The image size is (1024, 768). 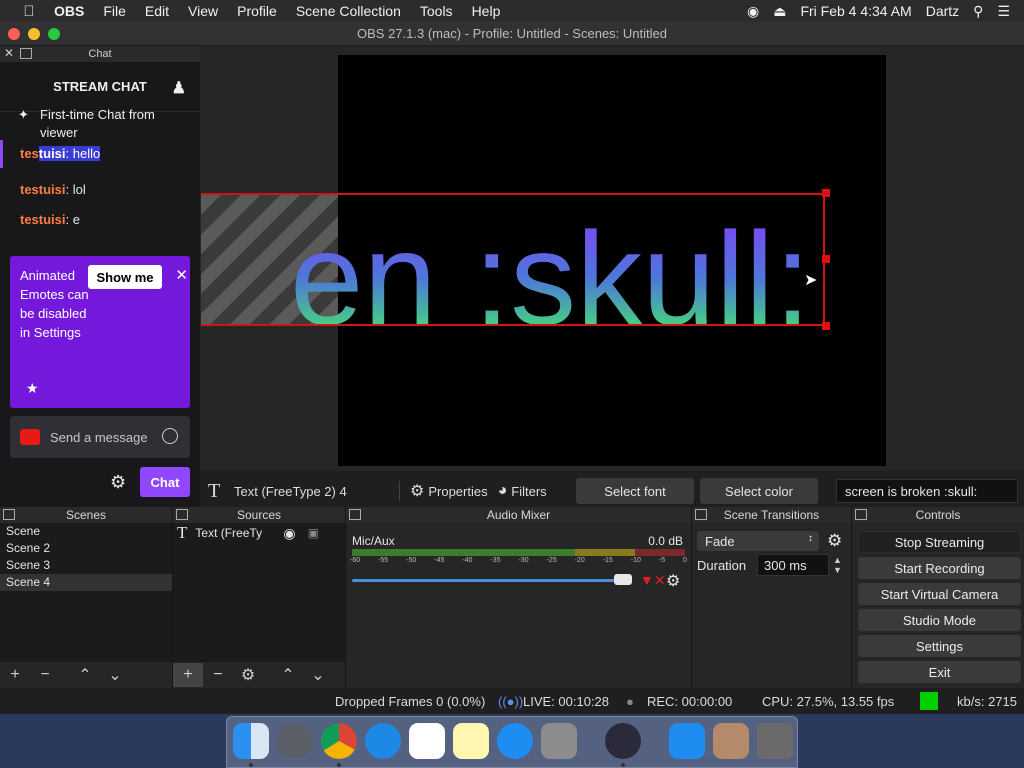 What do you see at coordinates (288, 675) in the screenshot?
I see `move-source-up-icon: ⌃` at bounding box center [288, 675].